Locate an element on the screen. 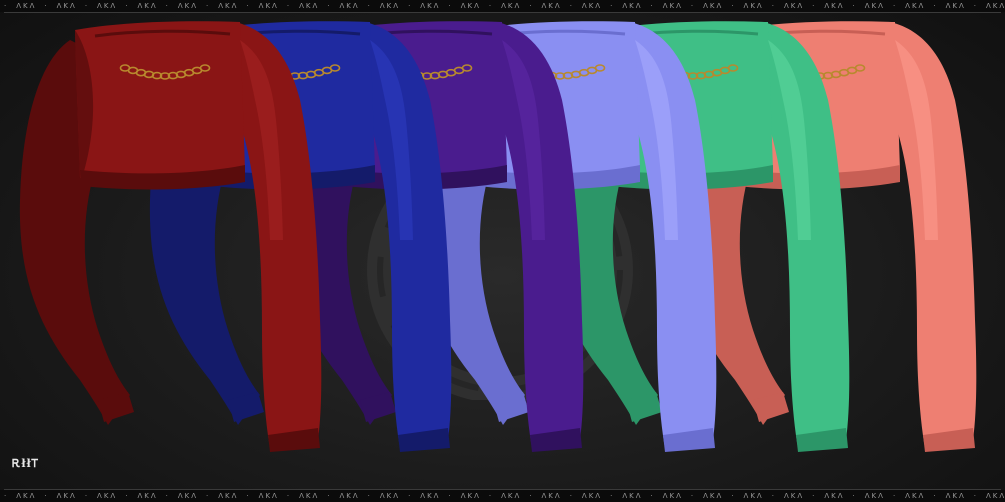  brand-signature-logo: ᎡłłᎢ is located at coordinates (26, 463).